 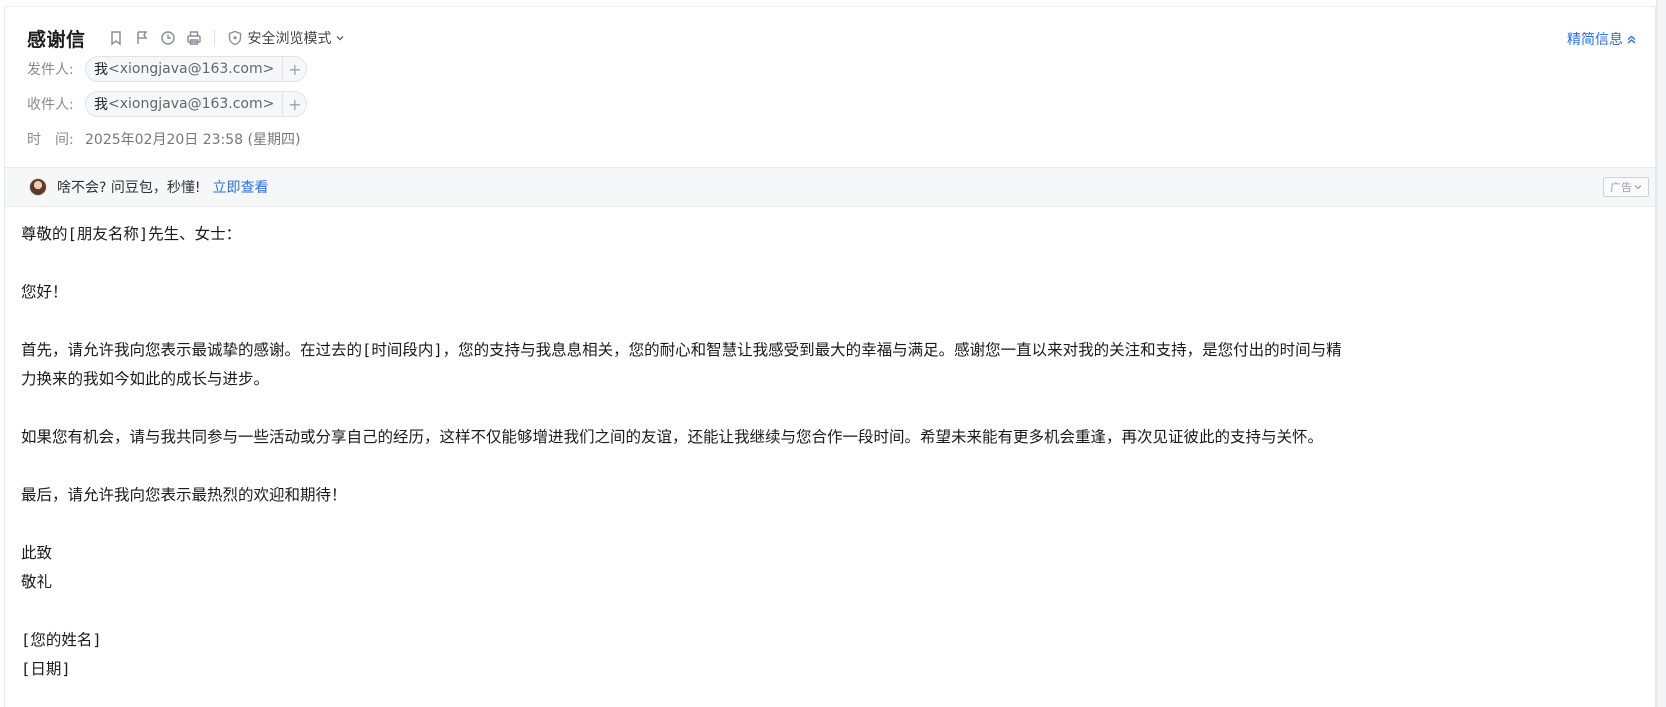 I want to click on sender-label: 发件人:, so click(x=50, y=70).